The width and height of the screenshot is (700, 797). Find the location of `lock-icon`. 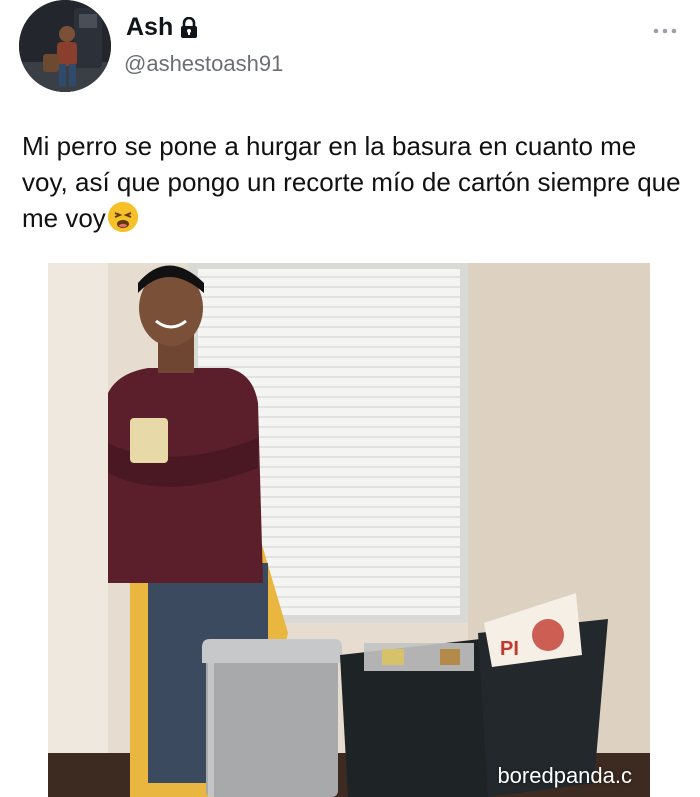

lock-icon is located at coordinates (189, 27).